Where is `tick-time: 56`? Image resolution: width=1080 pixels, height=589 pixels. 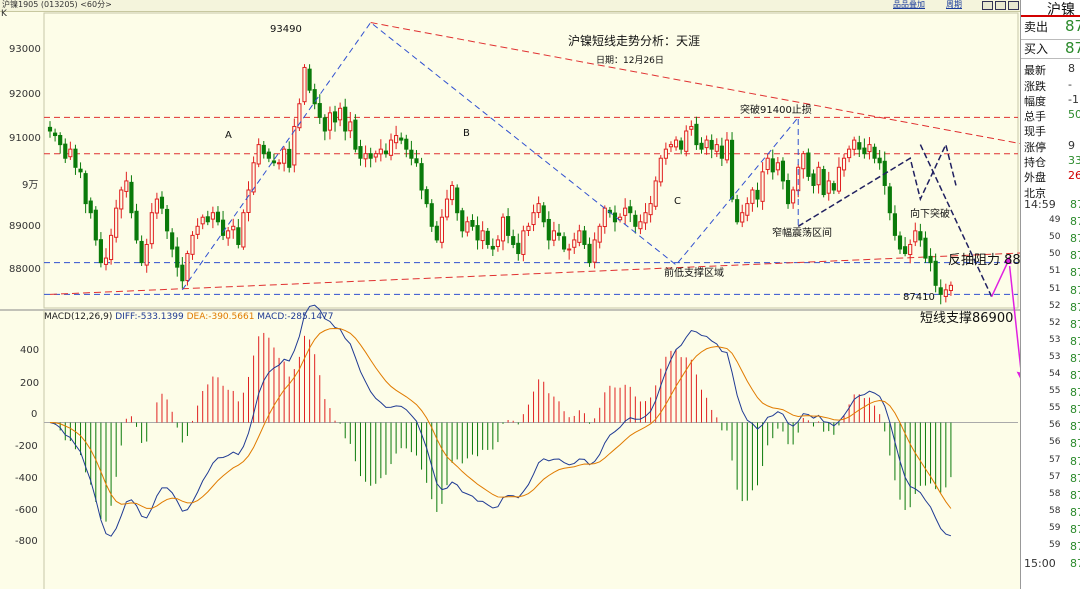 tick-time: 56 is located at coordinates (1055, 442).